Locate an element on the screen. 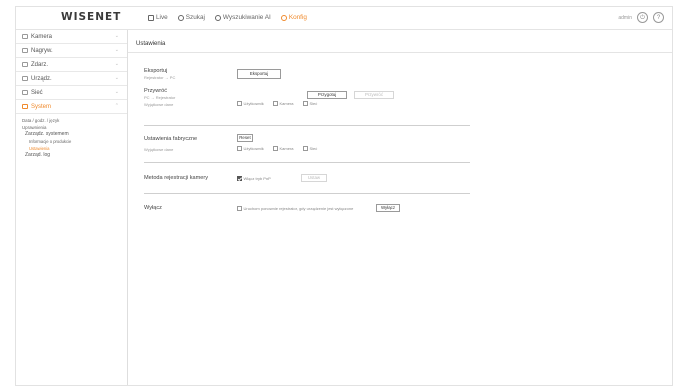  submenu-date-time-language: Data / godz. / język is located at coordinates (74, 120).